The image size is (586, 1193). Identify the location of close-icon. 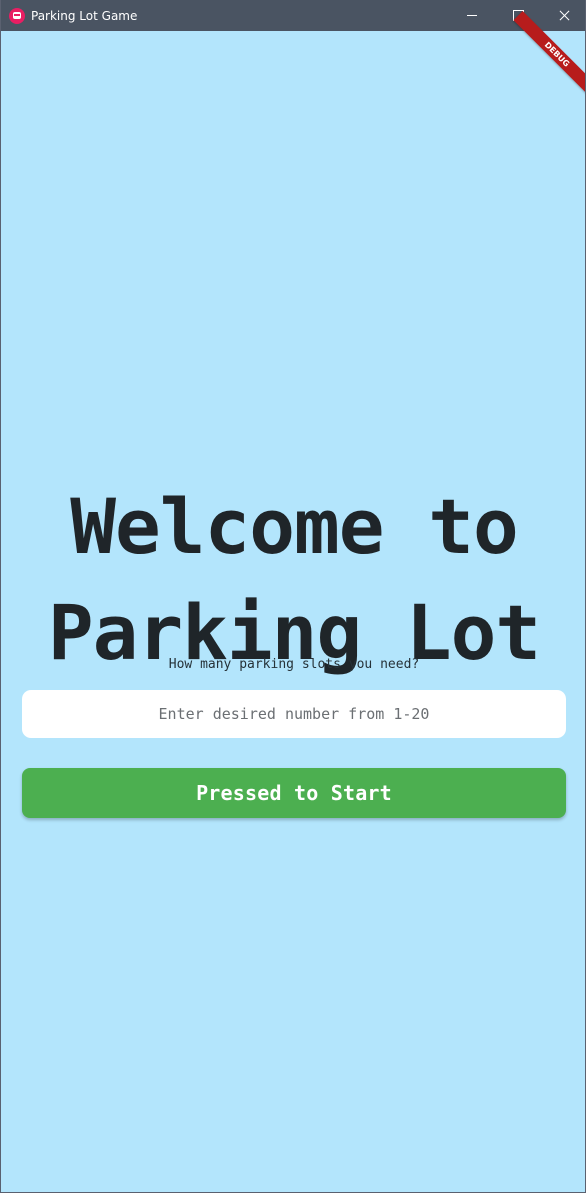
(563, 15).